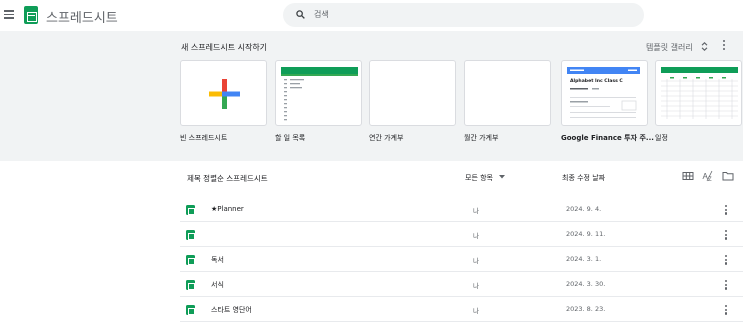  I want to click on dropdown-arrow-icon, so click(502, 177).